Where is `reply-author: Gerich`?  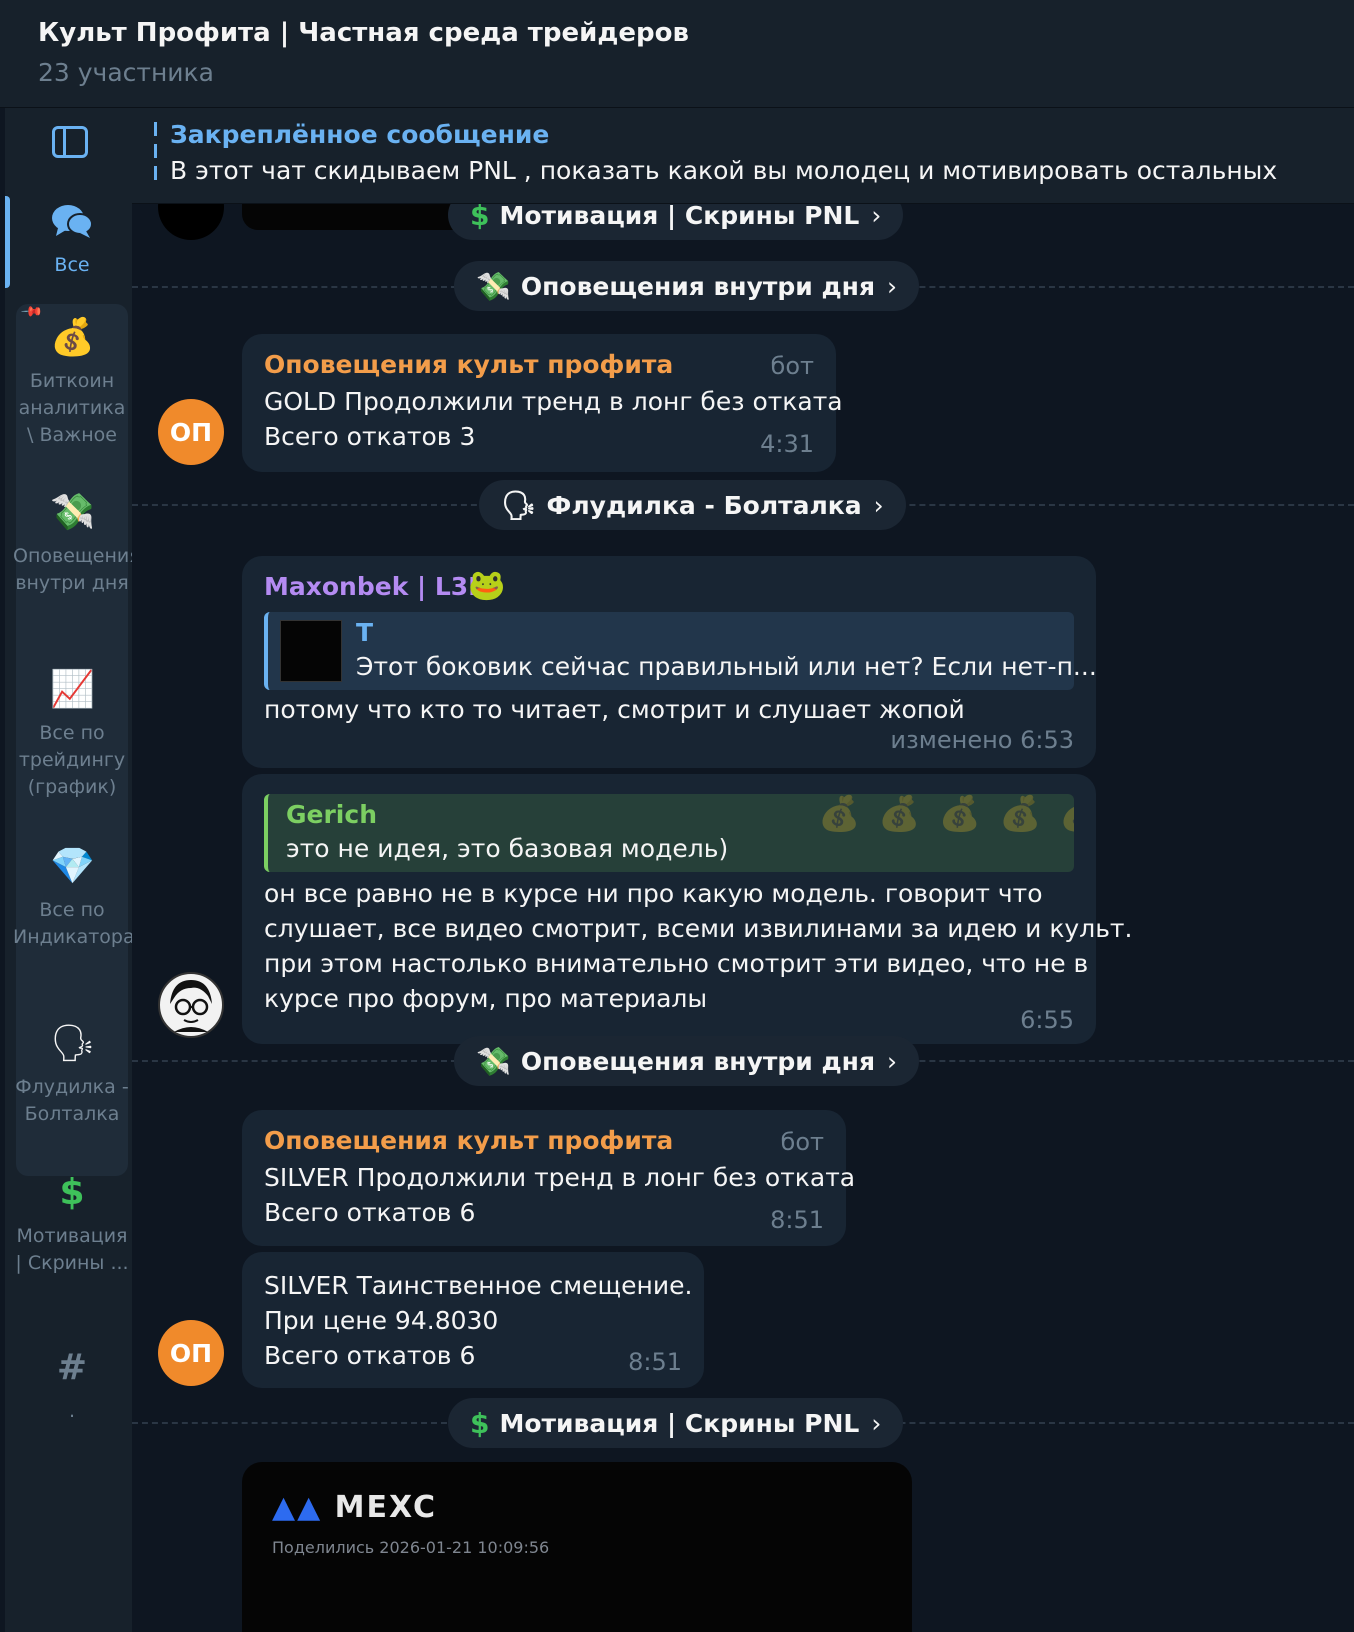 reply-author: Gerich is located at coordinates (331, 814).